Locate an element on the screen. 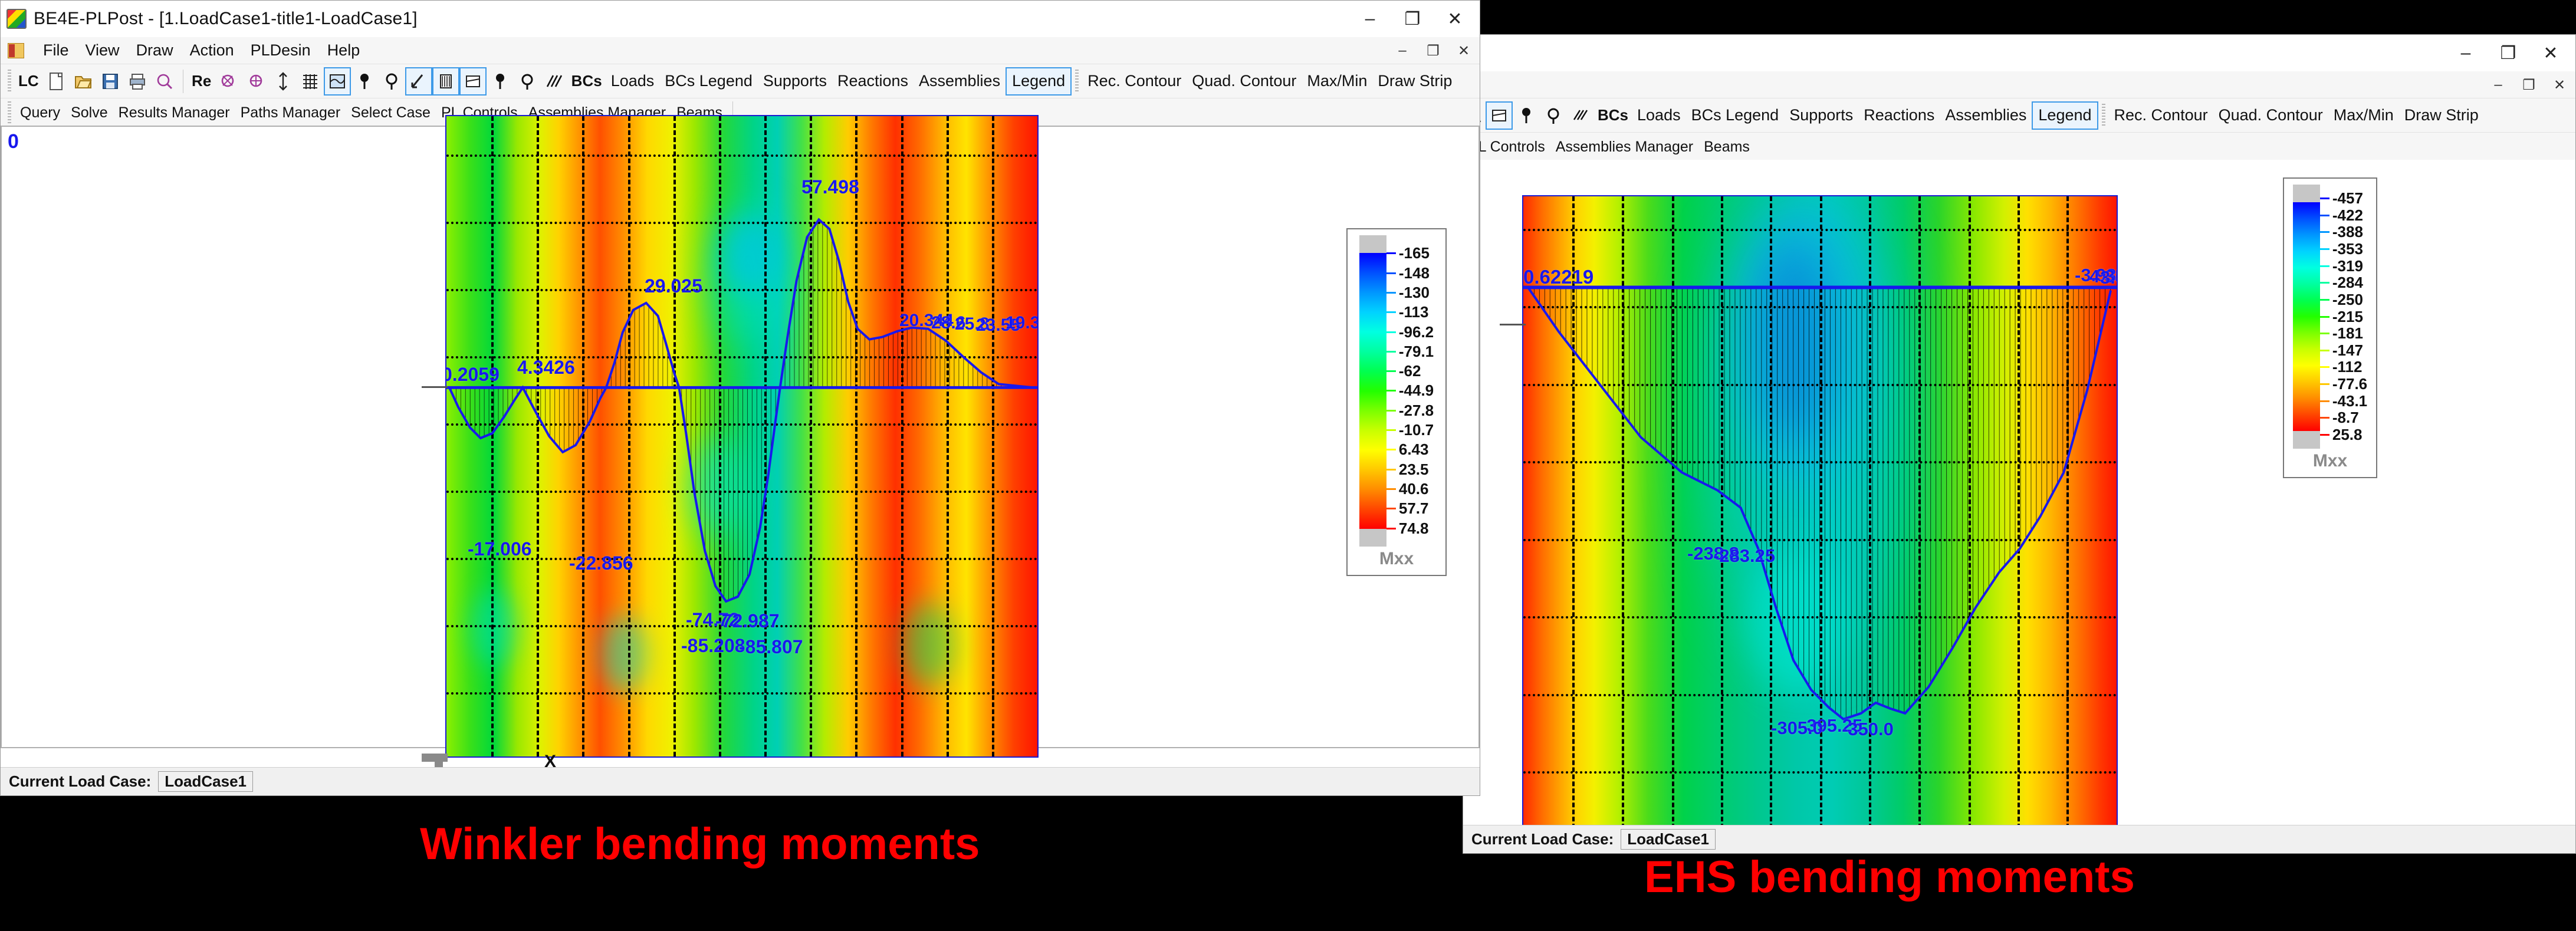 This screenshot has height=931, width=2576. toolbar2-item-assemblies-manager: Assemblies Manager is located at coordinates (1624, 147).